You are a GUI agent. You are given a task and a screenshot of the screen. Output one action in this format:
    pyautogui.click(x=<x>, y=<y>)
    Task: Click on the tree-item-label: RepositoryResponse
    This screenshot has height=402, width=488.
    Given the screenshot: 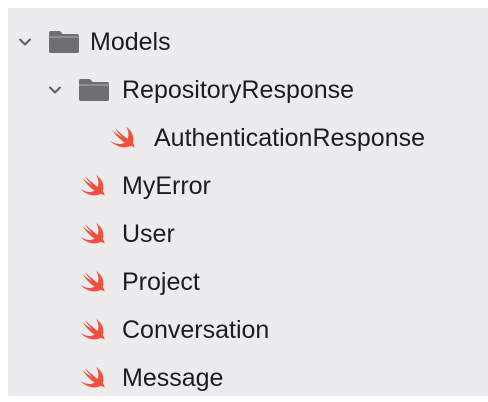 What is the action you would take?
    pyautogui.click(x=238, y=90)
    